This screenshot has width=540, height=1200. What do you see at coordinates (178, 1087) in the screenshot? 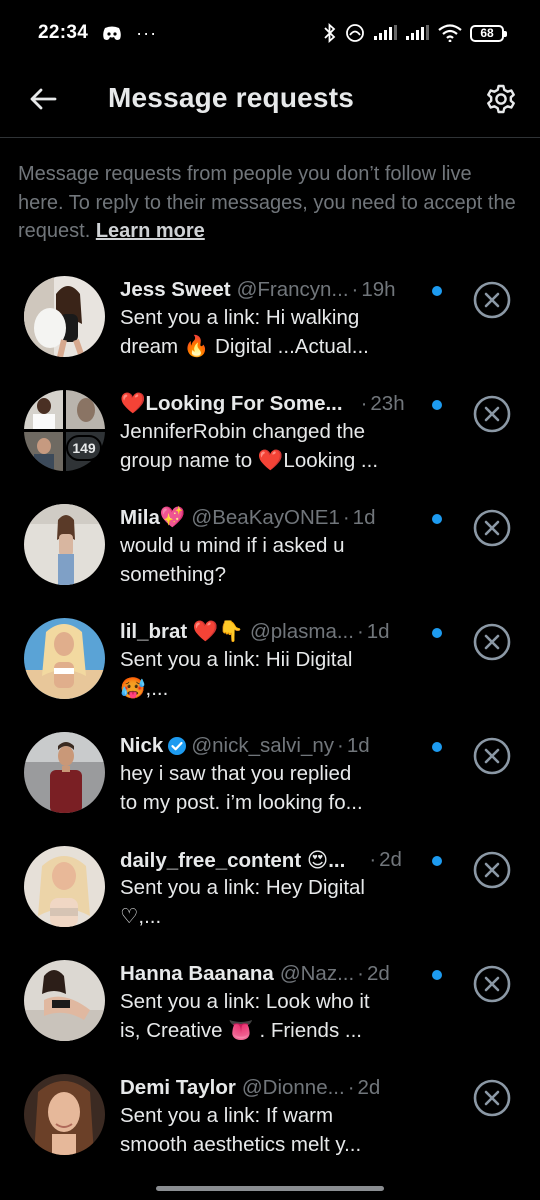
I see `sender-name: Demi Taylor` at bounding box center [178, 1087].